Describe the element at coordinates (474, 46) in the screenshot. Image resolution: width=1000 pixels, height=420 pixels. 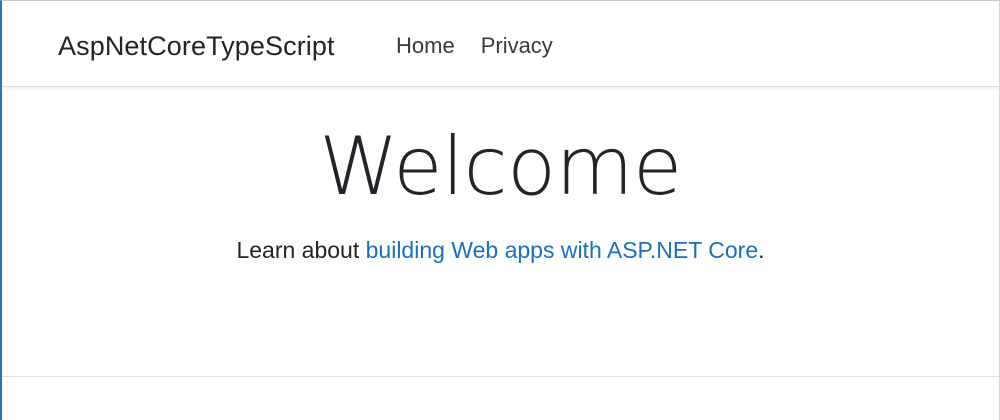
I see `nav-menu: Home Privacy` at that location.